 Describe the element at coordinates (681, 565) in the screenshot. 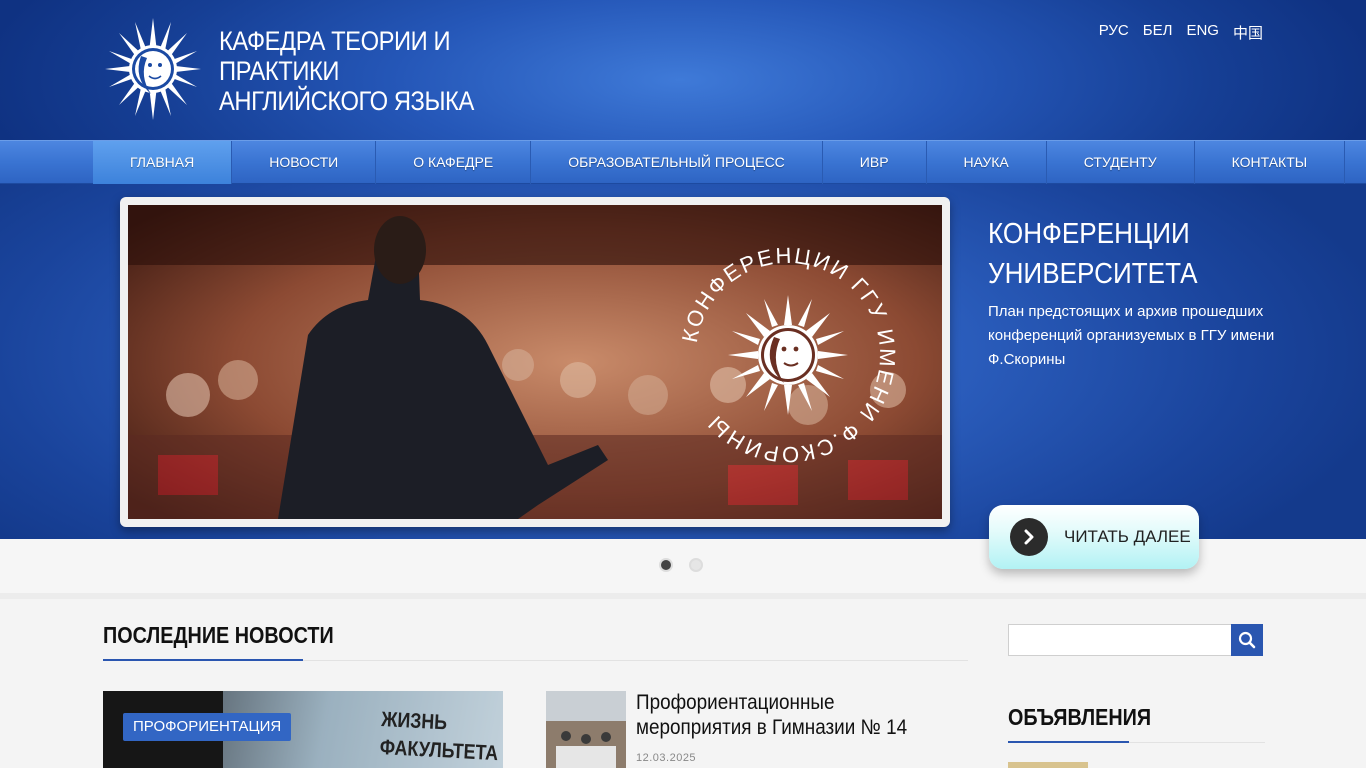

I see `slider-pagination` at that location.